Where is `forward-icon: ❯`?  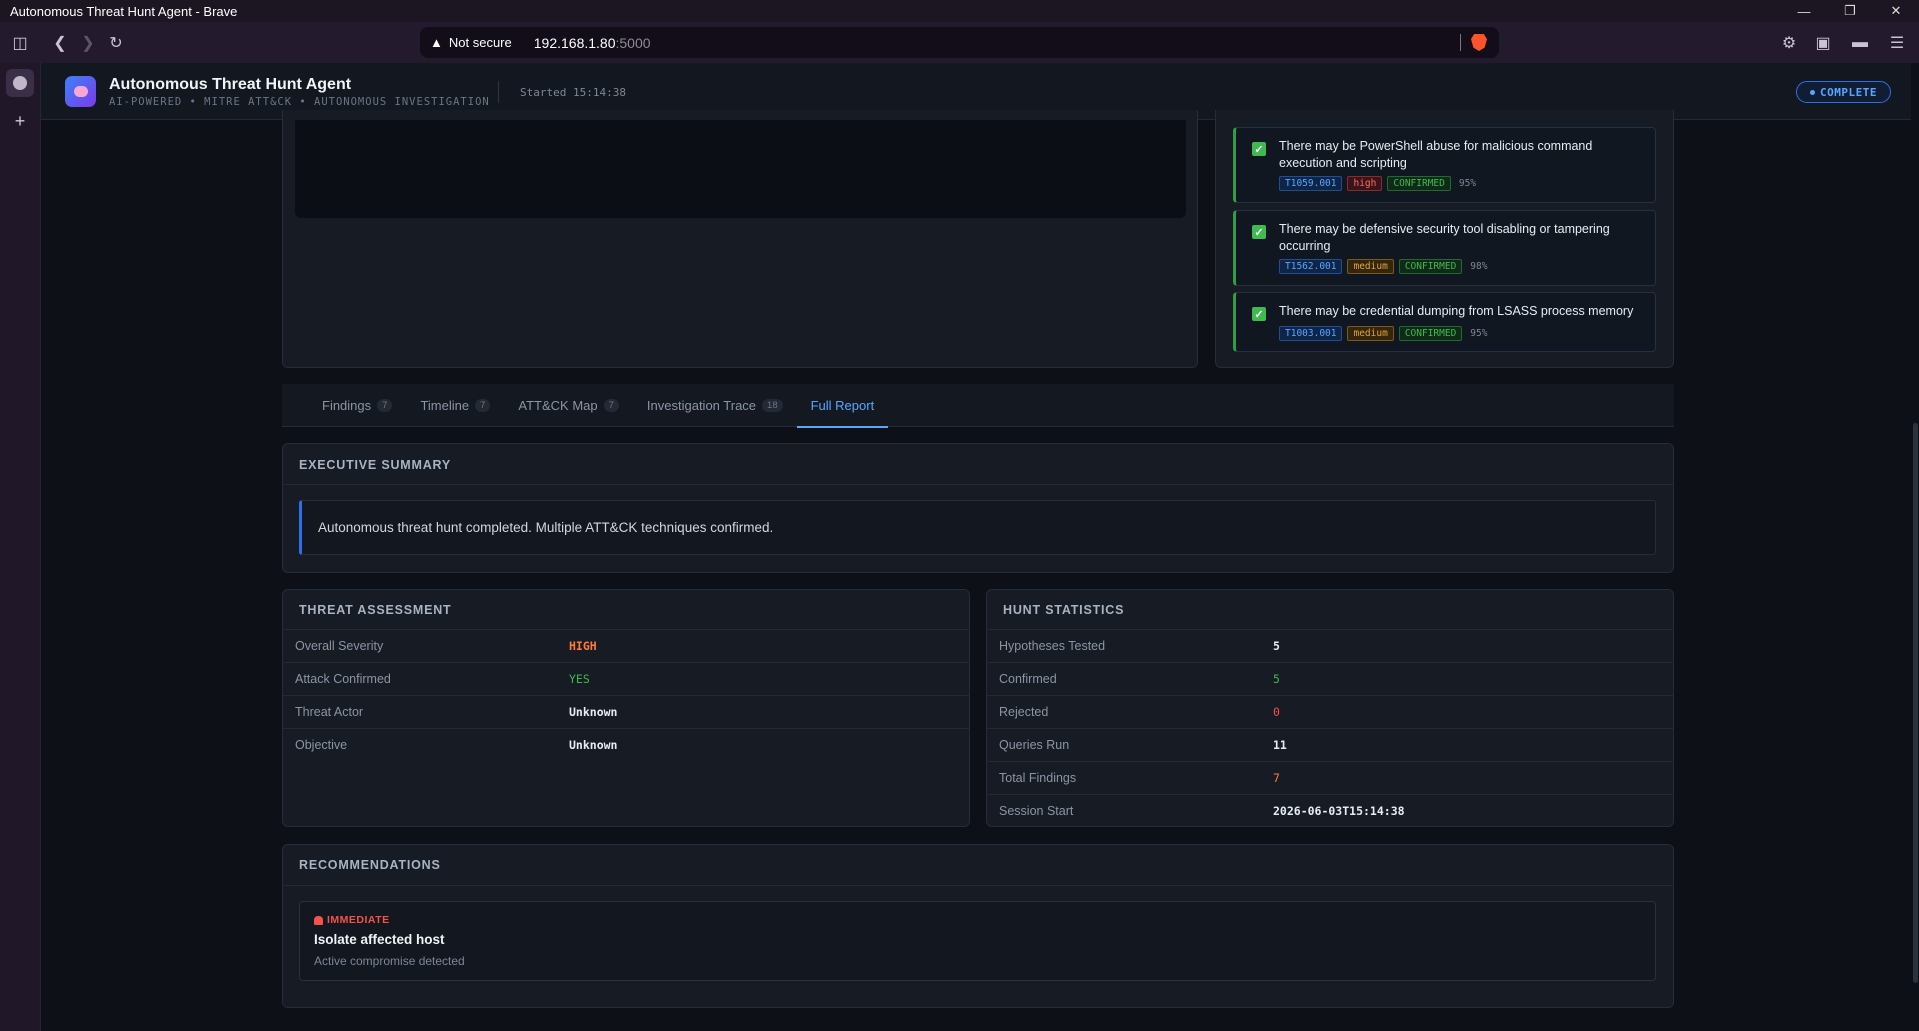 forward-icon: ❯ is located at coordinates (88, 43).